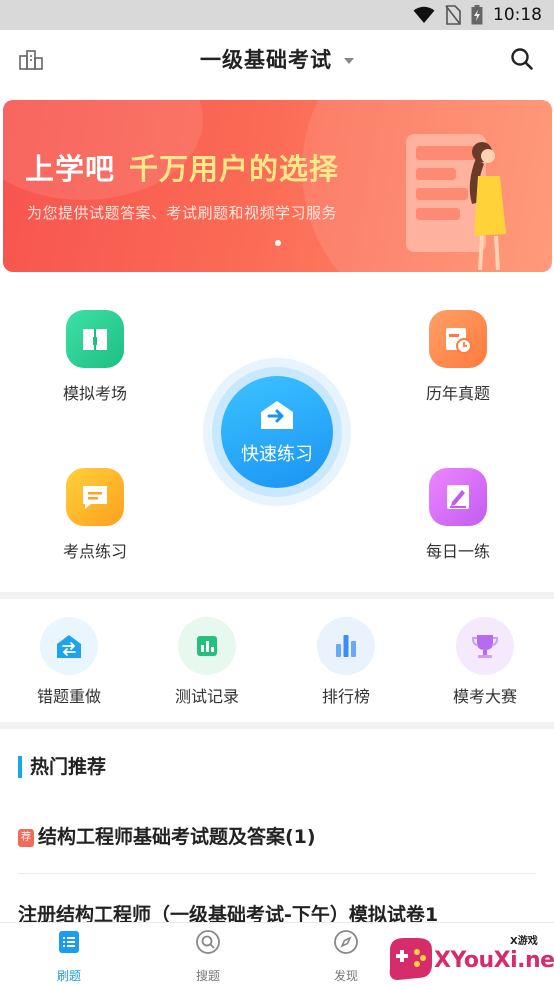 This screenshot has width=554, height=986. Describe the element at coordinates (346, 942) in the screenshot. I see `compass-icon` at that location.